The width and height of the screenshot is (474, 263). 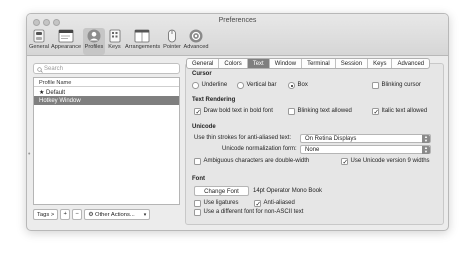 I want to click on checkbox-label: Italic text allowed, so click(x=404, y=111).